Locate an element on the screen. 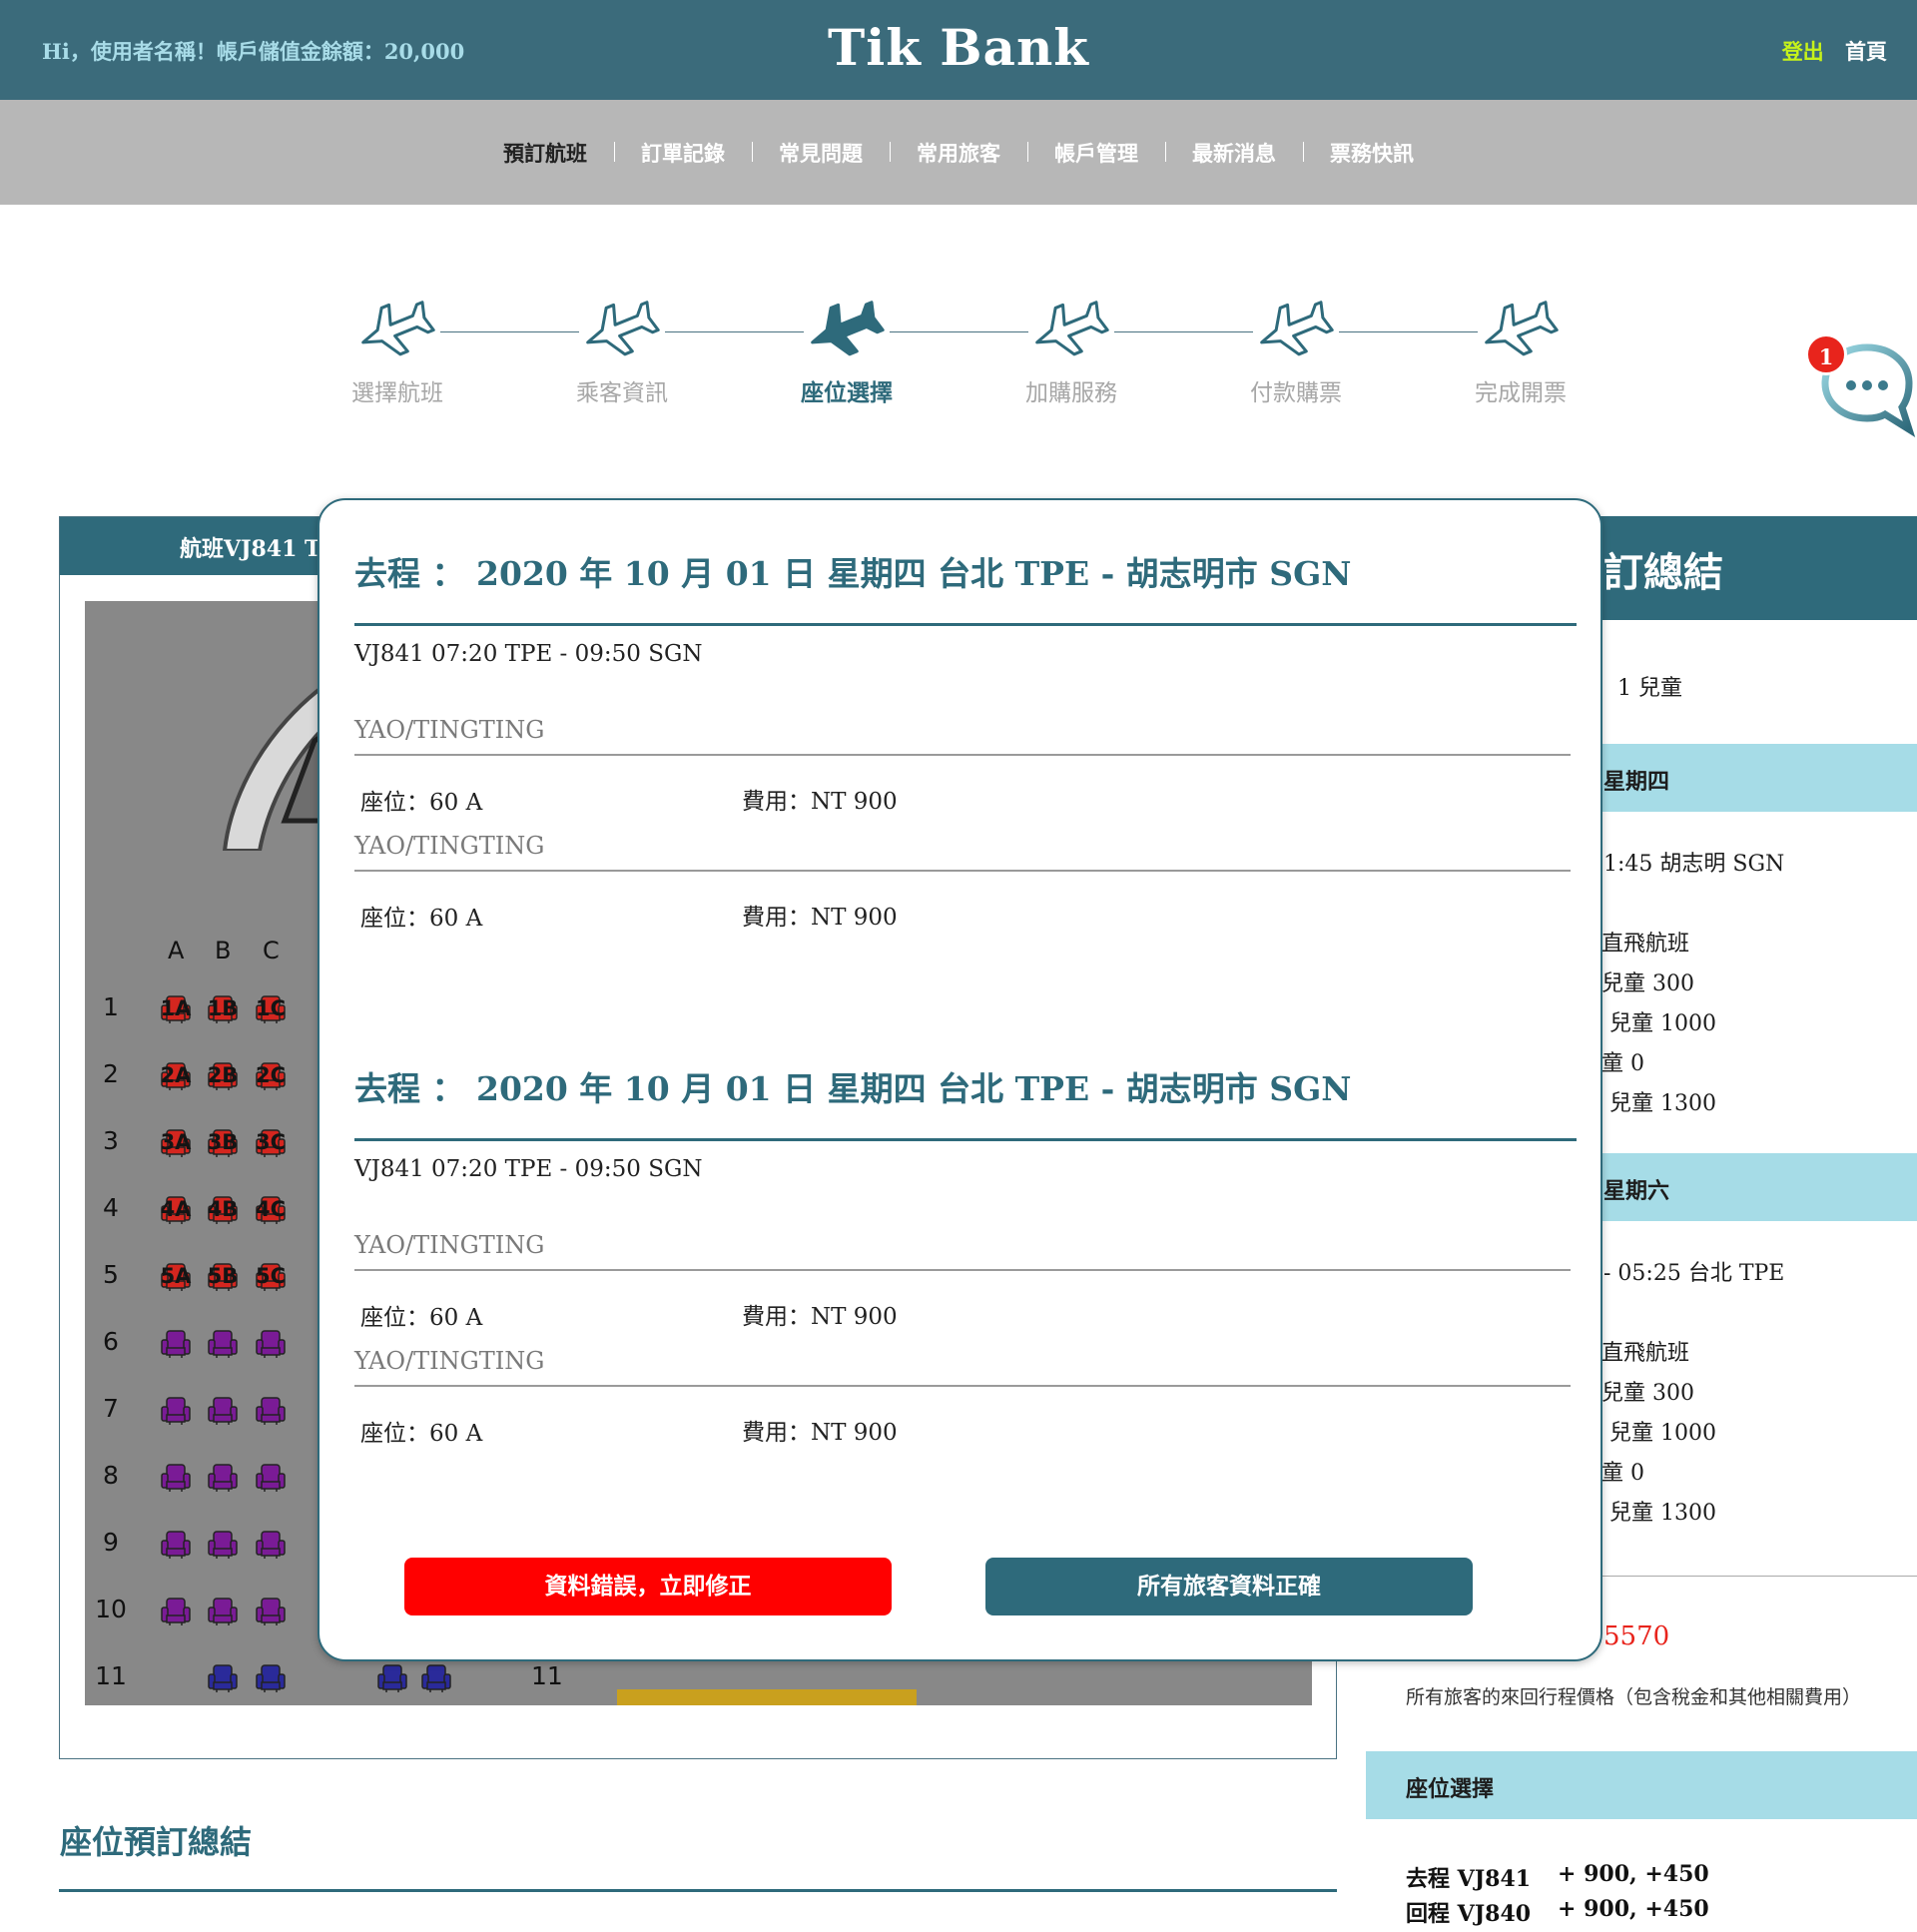 This screenshot has height=1932, width=1917. summary-seat-flight: 去程 VJ841 is located at coordinates (1469, 1879).